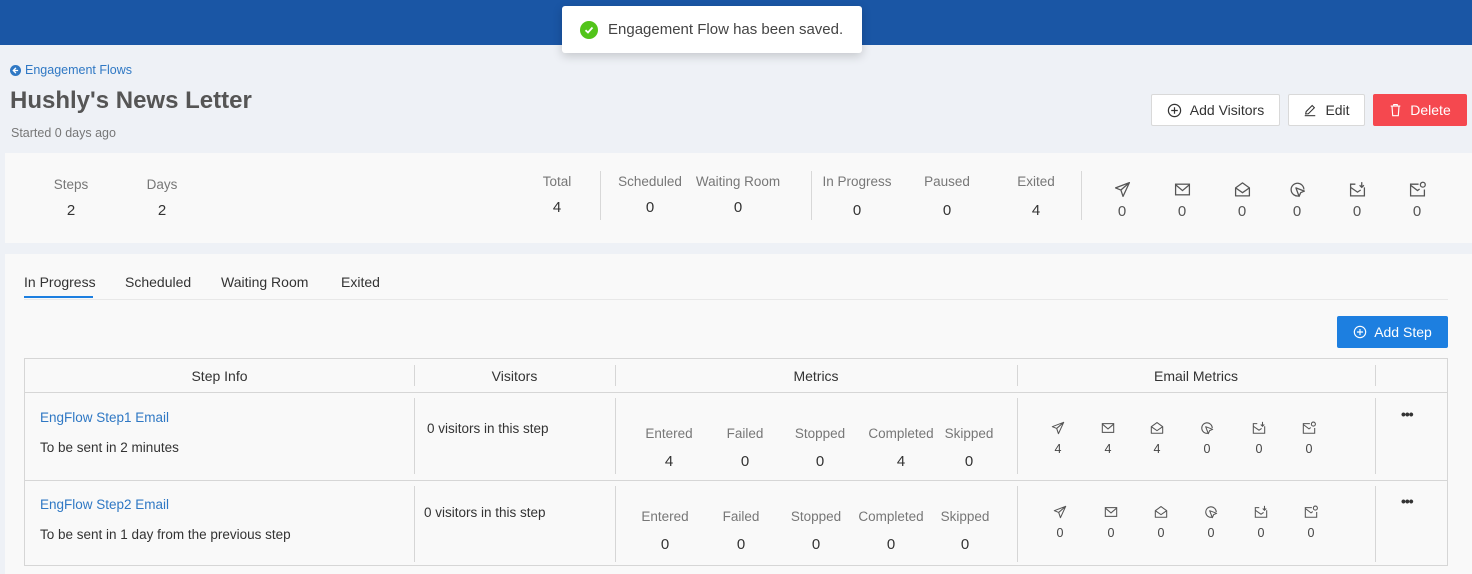 The height and width of the screenshot is (574, 1472). What do you see at coordinates (1310, 110) in the screenshot?
I see `edit-icon` at bounding box center [1310, 110].